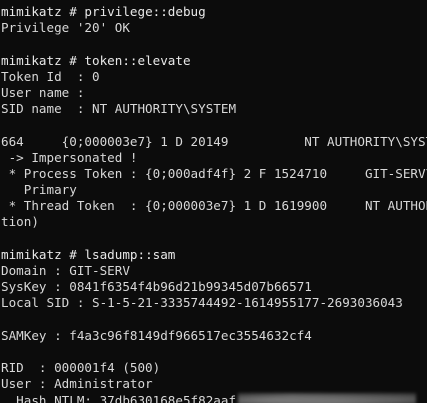 The height and width of the screenshot is (403, 427). I want to click on output-line: RID : 000001f4 (500), so click(81, 368).